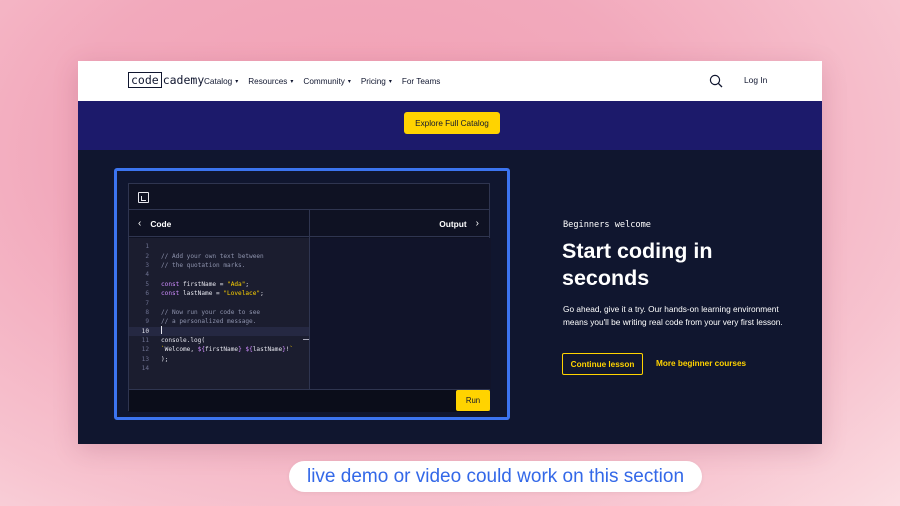 The image size is (900, 506). I want to click on nav-item-catalog: Catalog ▾, so click(221, 81).